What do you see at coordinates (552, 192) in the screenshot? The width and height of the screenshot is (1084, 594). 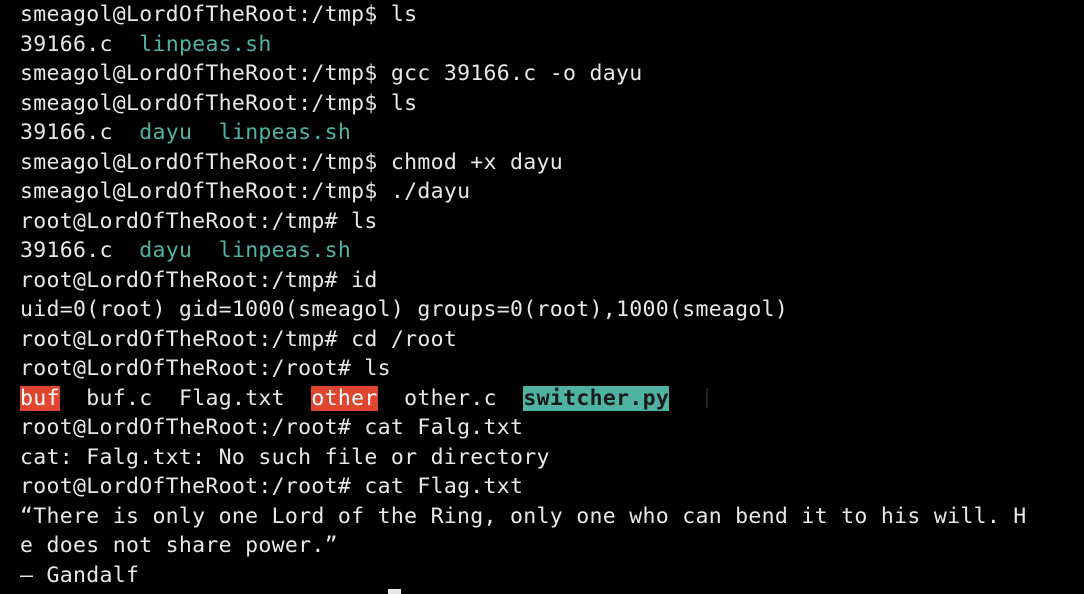 I see `terminal-line: smeagol@LordOfTheRoot:/tmp$ ./dayu` at bounding box center [552, 192].